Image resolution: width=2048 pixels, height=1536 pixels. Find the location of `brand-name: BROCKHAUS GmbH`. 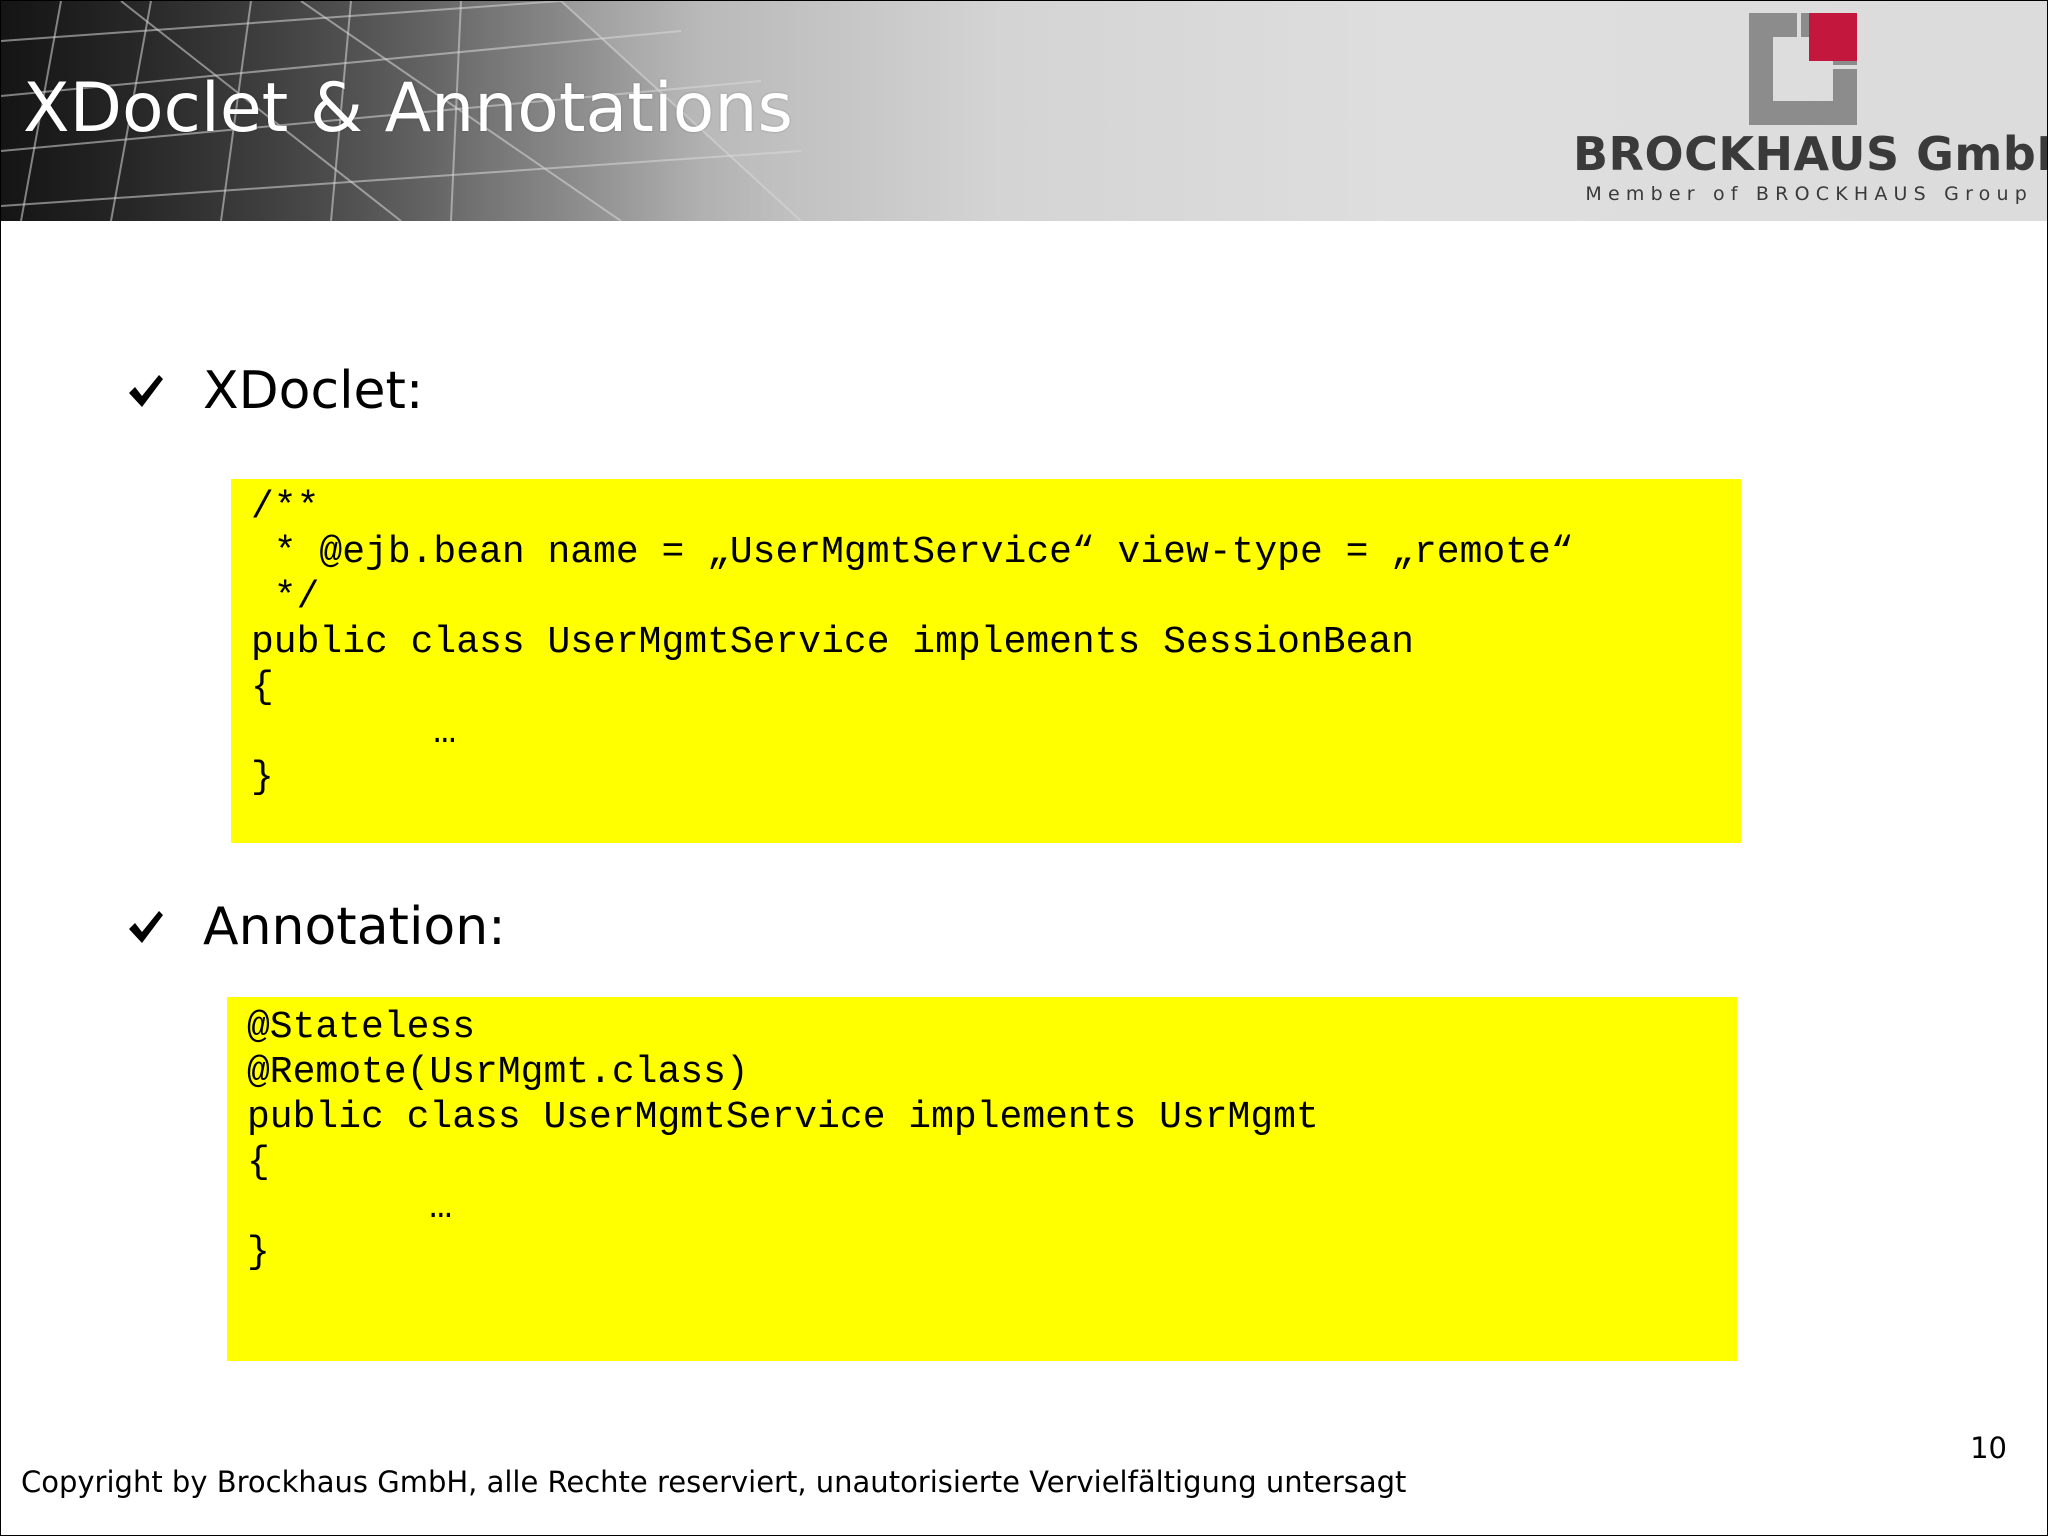

brand-name: BROCKHAUS GmbH is located at coordinates (1810, 154).